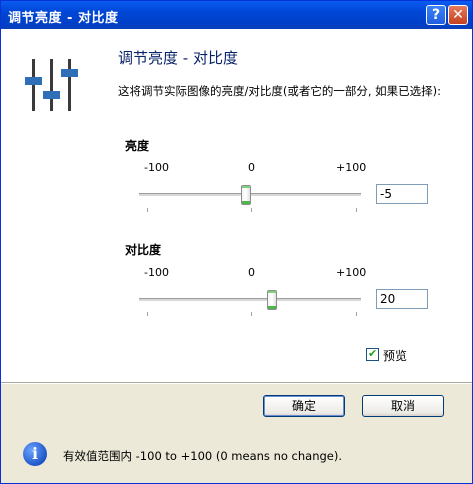 The width and height of the screenshot is (473, 484). I want to click on preview-label: 预览, so click(395, 355).